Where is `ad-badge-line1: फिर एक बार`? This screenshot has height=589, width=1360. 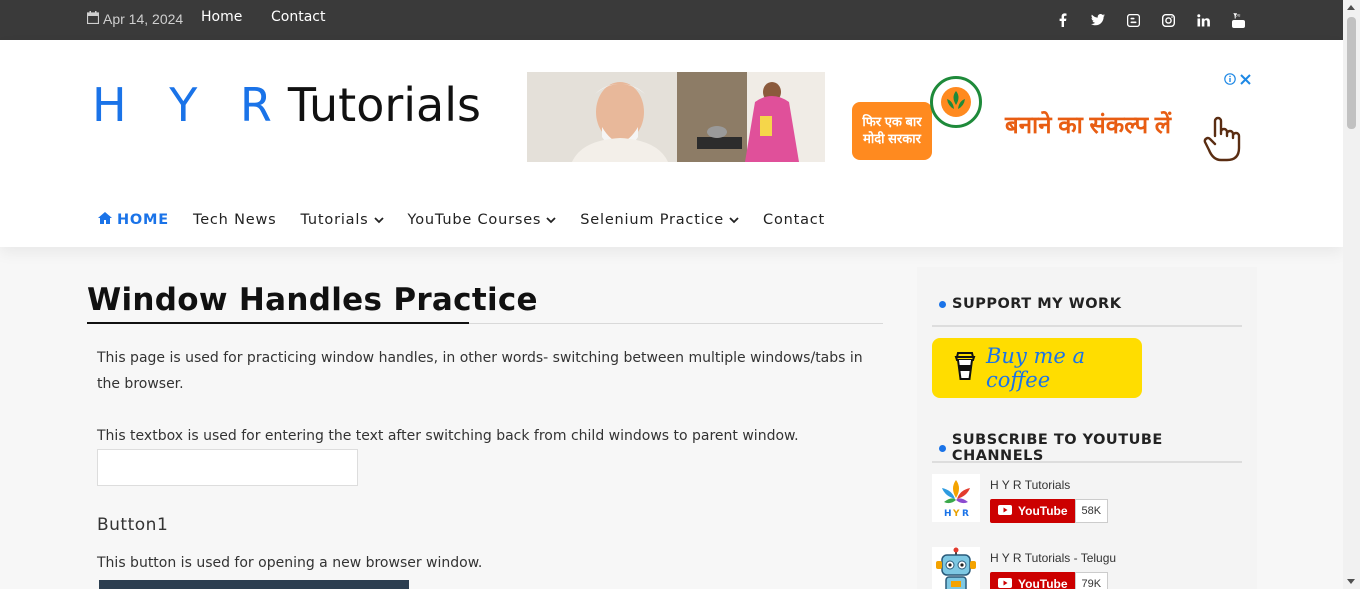
ad-badge-line1: फिर एक बार is located at coordinates (892, 122).